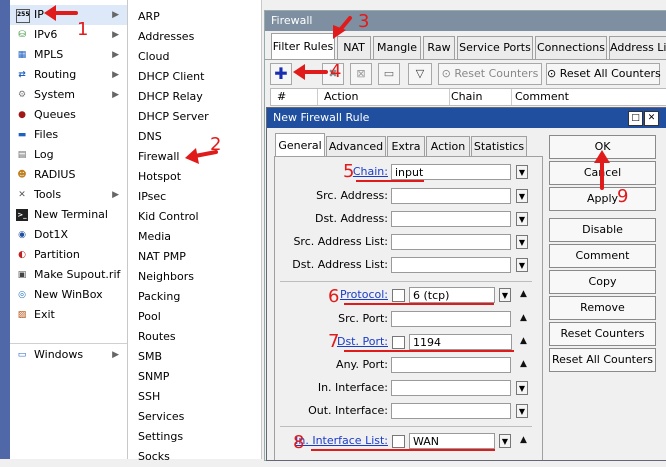 This screenshot has width=666, height=467. What do you see at coordinates (602, 156) in the screenshot?
I see `arrow-head-ok` at bounding box center [602, 156].